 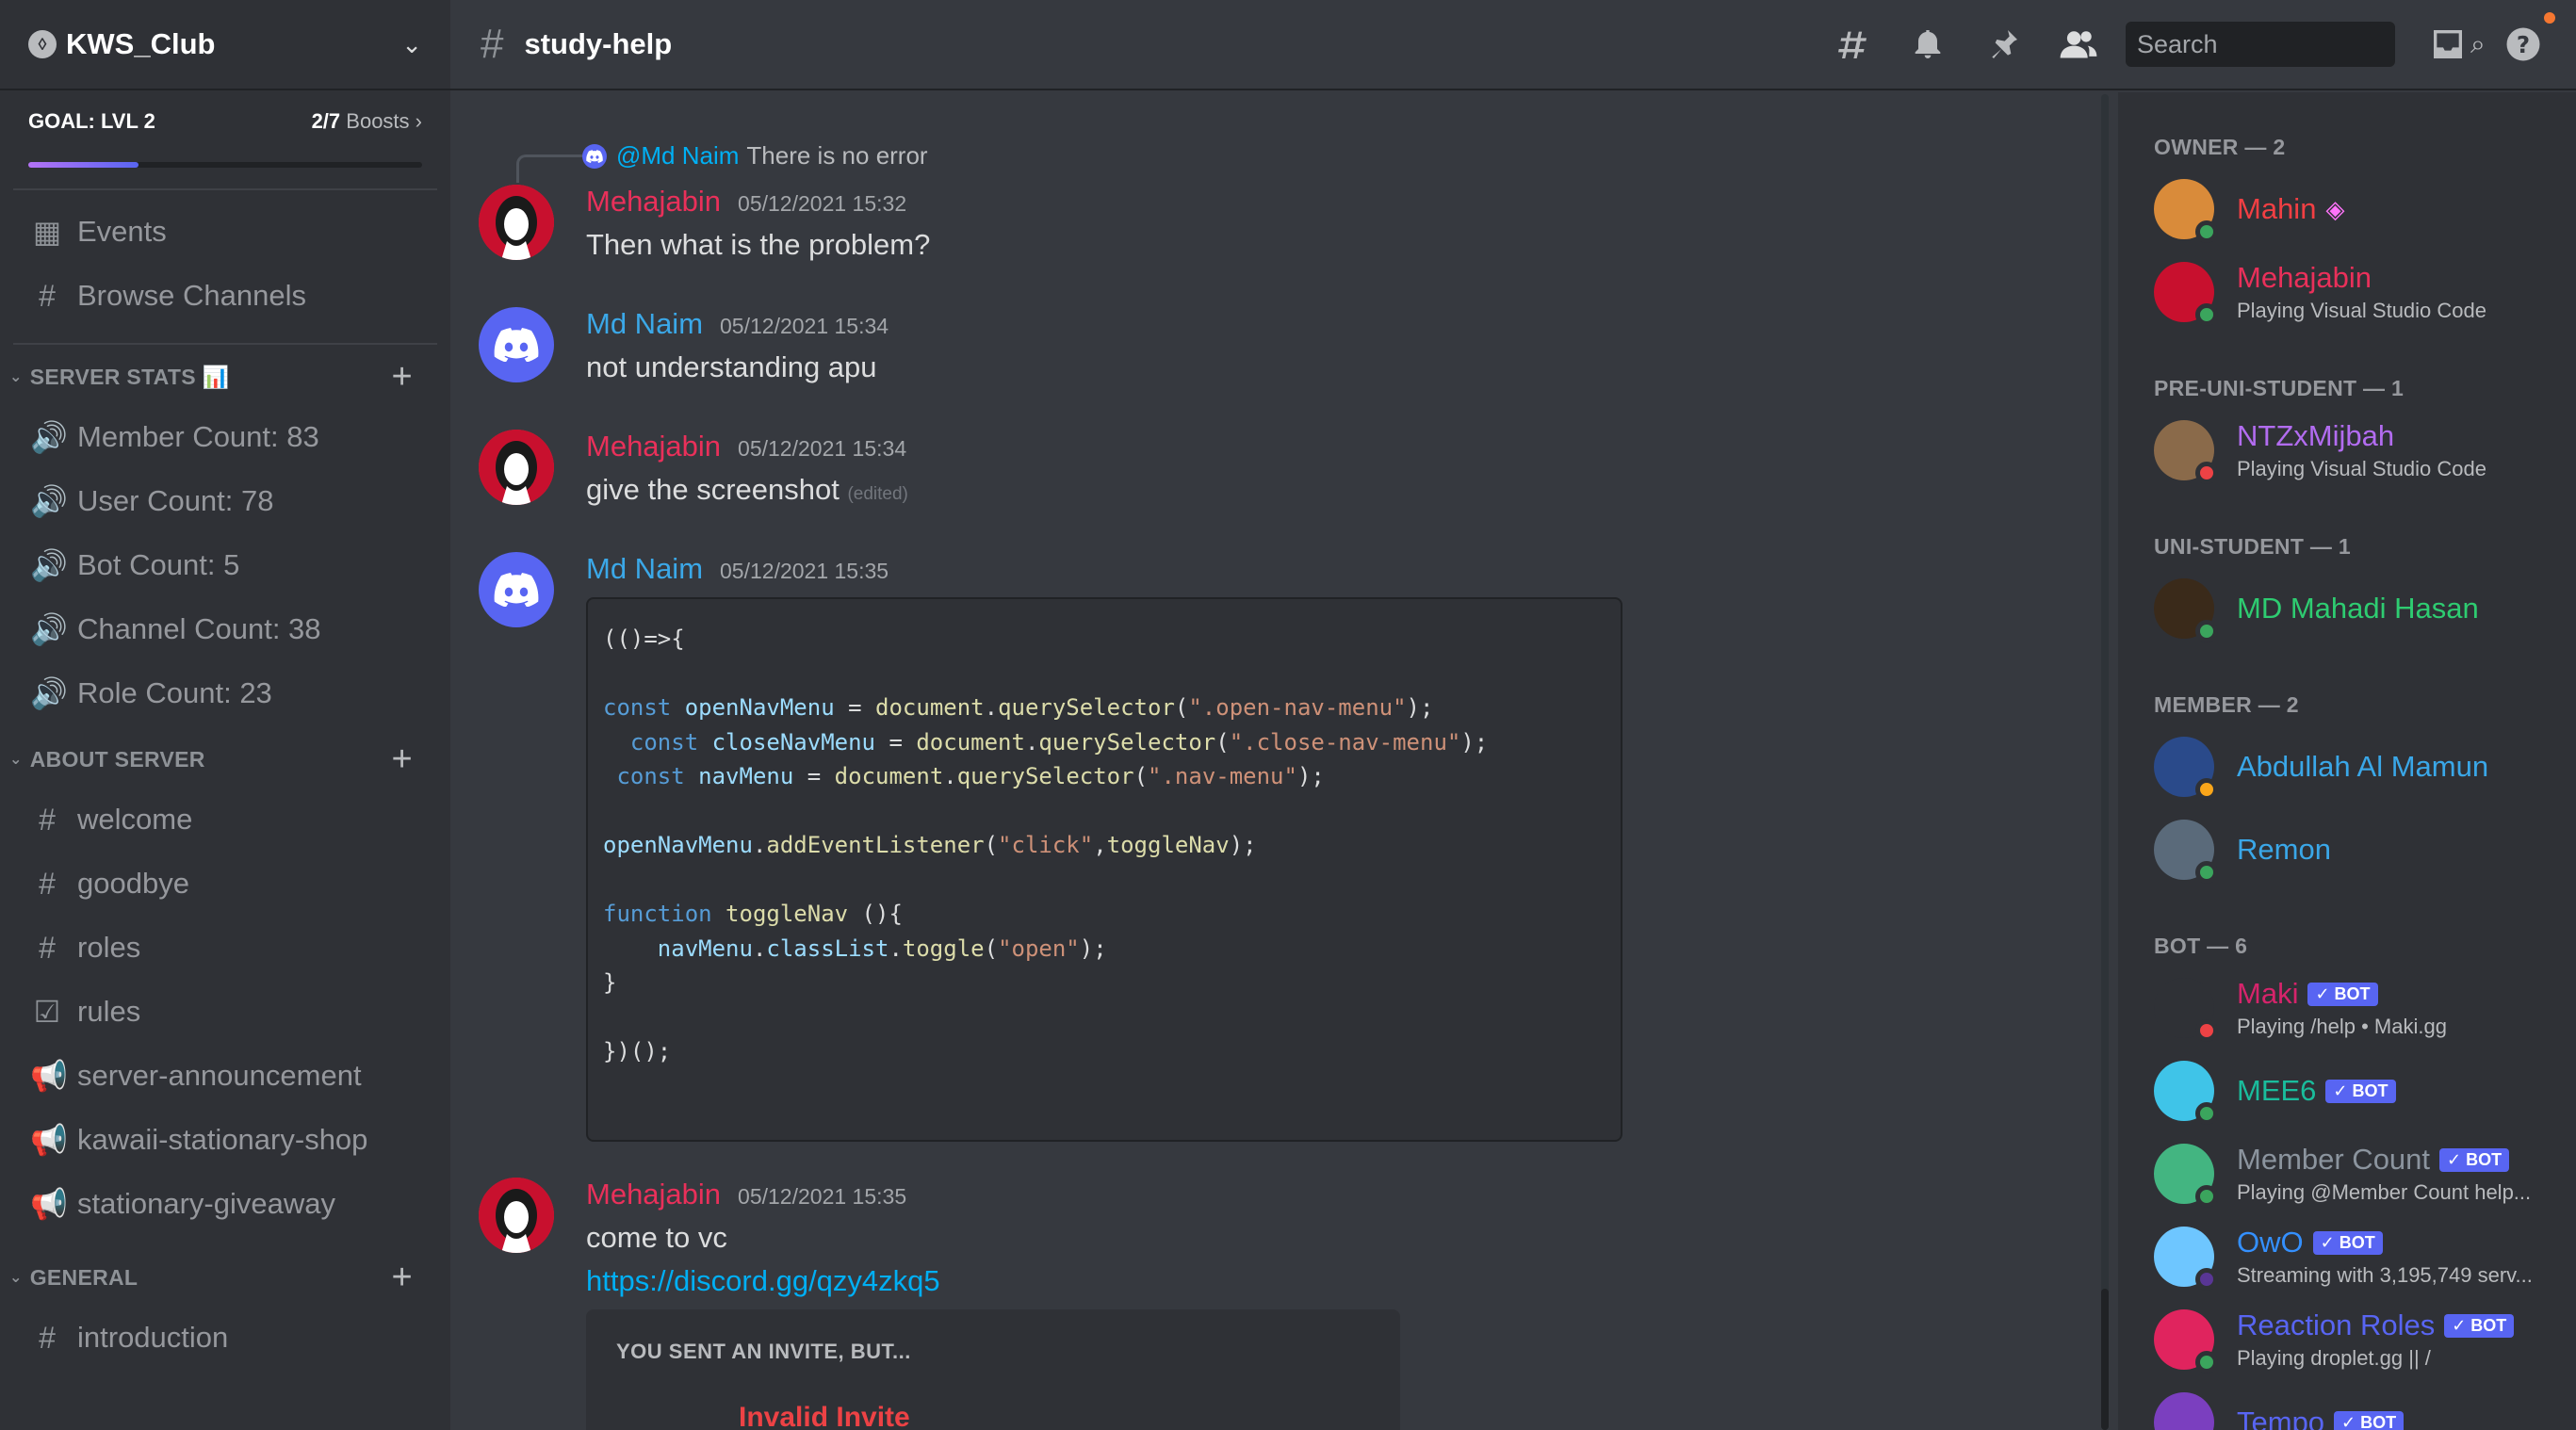 I want to click on invite-link: https://discord.gg/qzy4zkq5, so click(x=1333, y=1281).